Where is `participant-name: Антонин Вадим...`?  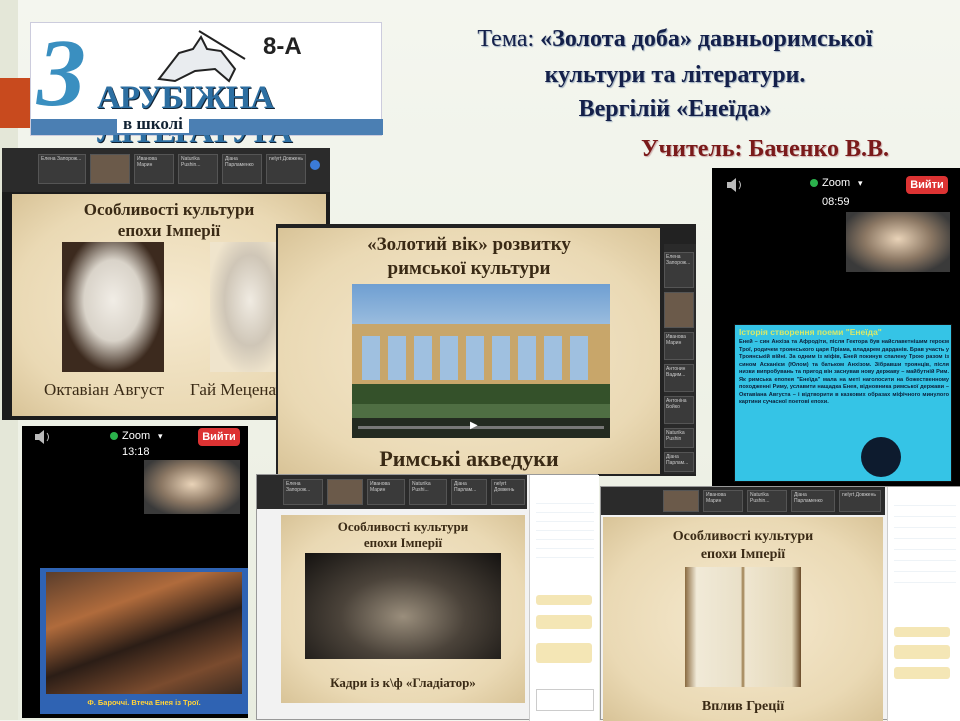
participant-name: Антонин Вадим... is located at coordinates (676, 372).